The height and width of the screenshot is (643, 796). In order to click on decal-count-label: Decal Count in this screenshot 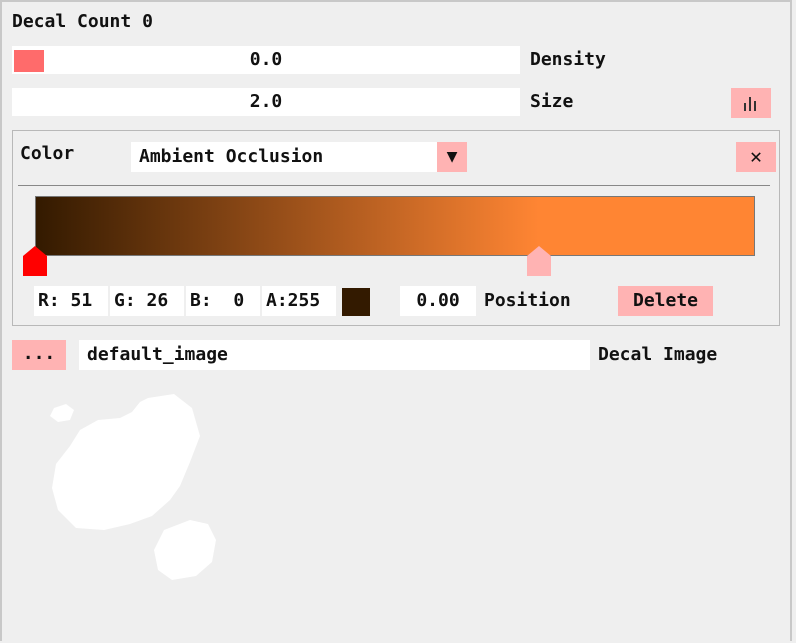, I will do `click(72, 21)`.